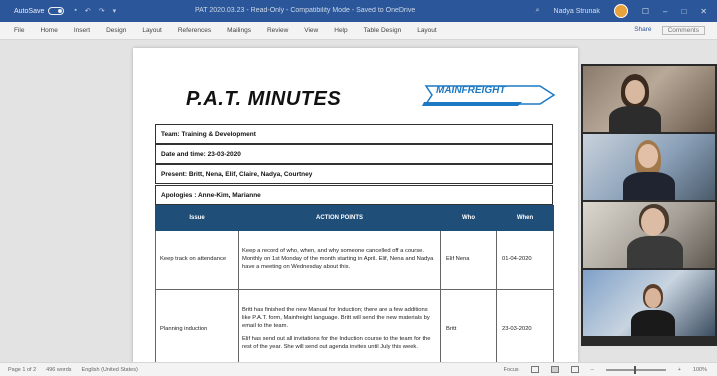 The image size is (717, 376). What do you see at coordinates (48, 30) in the screenshot?
I see `tab-home: Home` at bounding box center [48, 30].